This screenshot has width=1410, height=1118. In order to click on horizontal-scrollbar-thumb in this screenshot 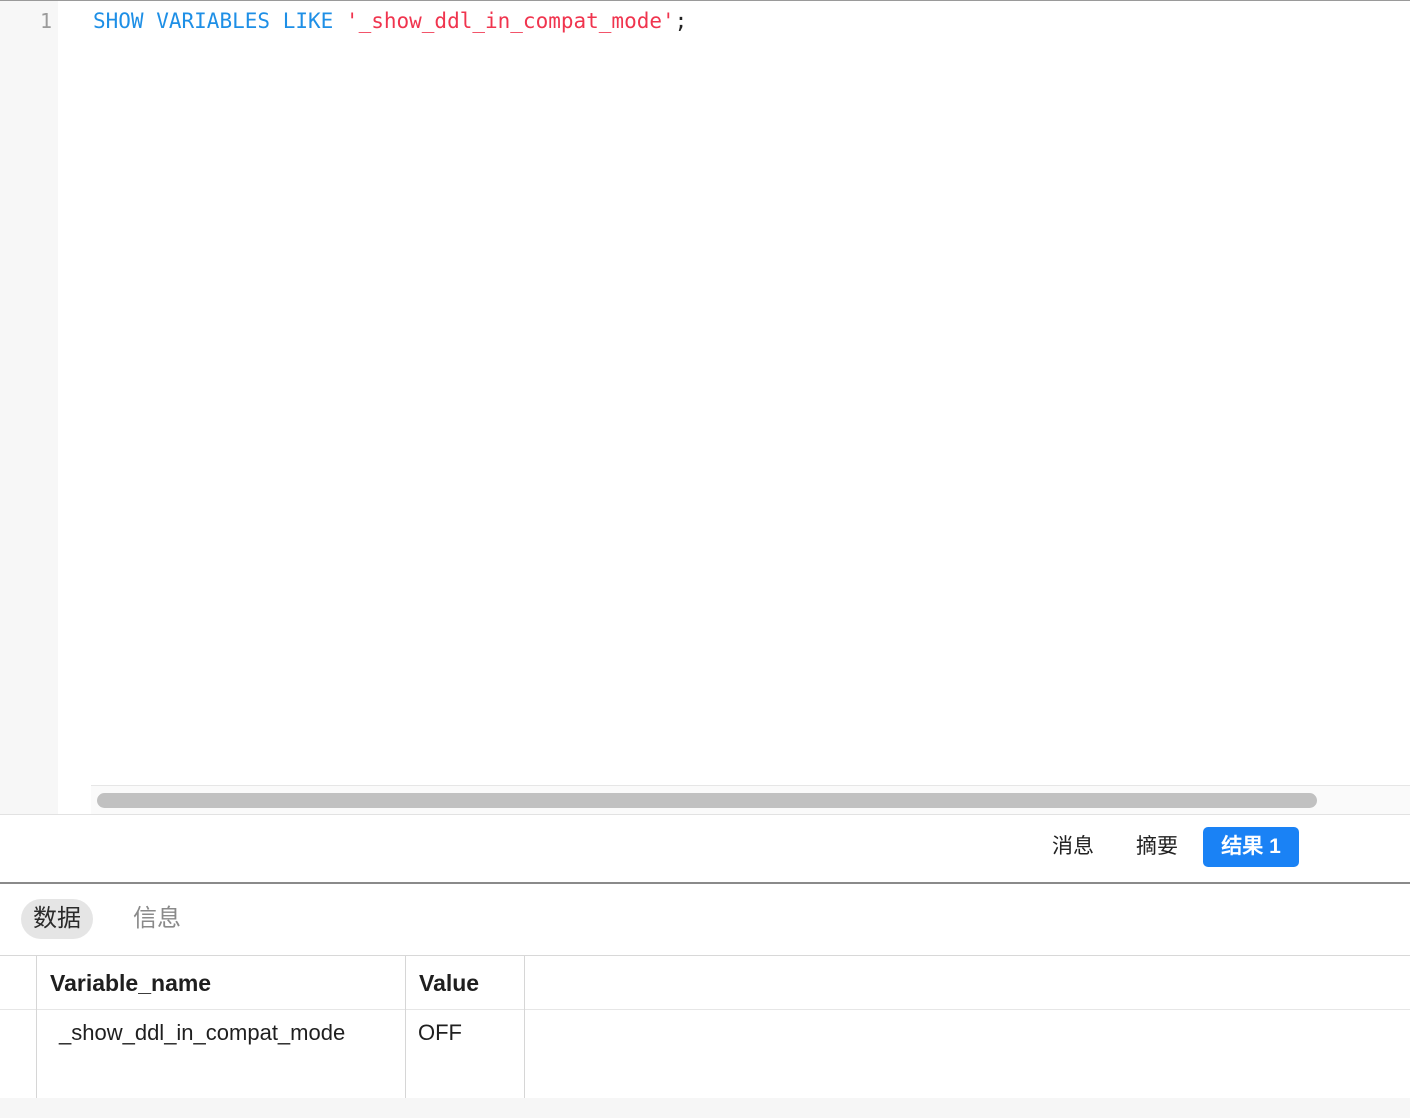, I will do `click(707, 800)`.